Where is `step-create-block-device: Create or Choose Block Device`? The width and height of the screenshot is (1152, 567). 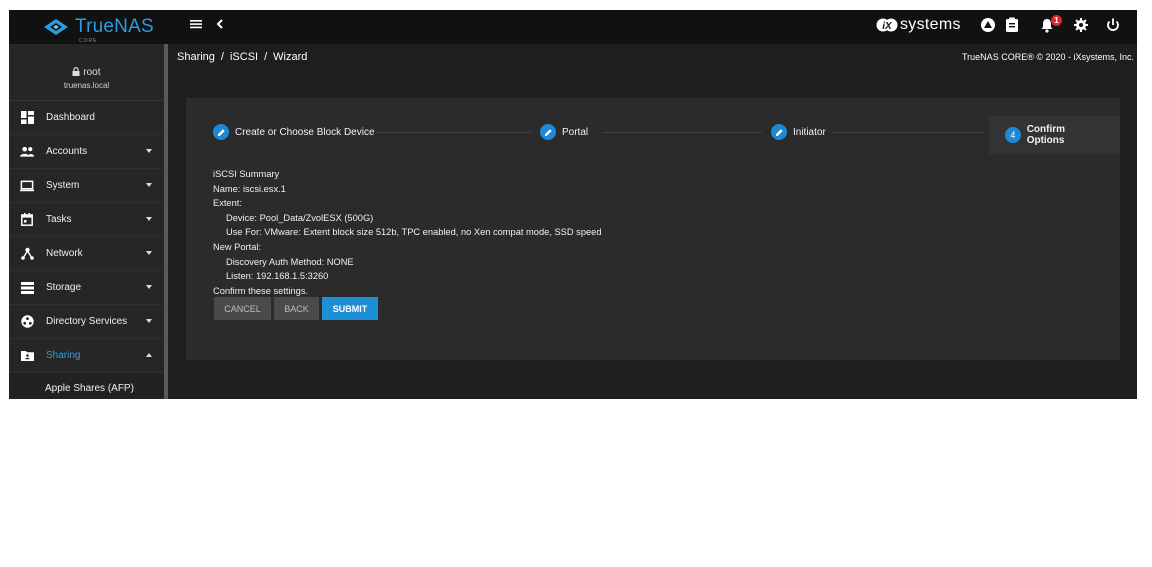 step-create-block-device: Create or Choose Block Device is located at coordinates (294, 132).